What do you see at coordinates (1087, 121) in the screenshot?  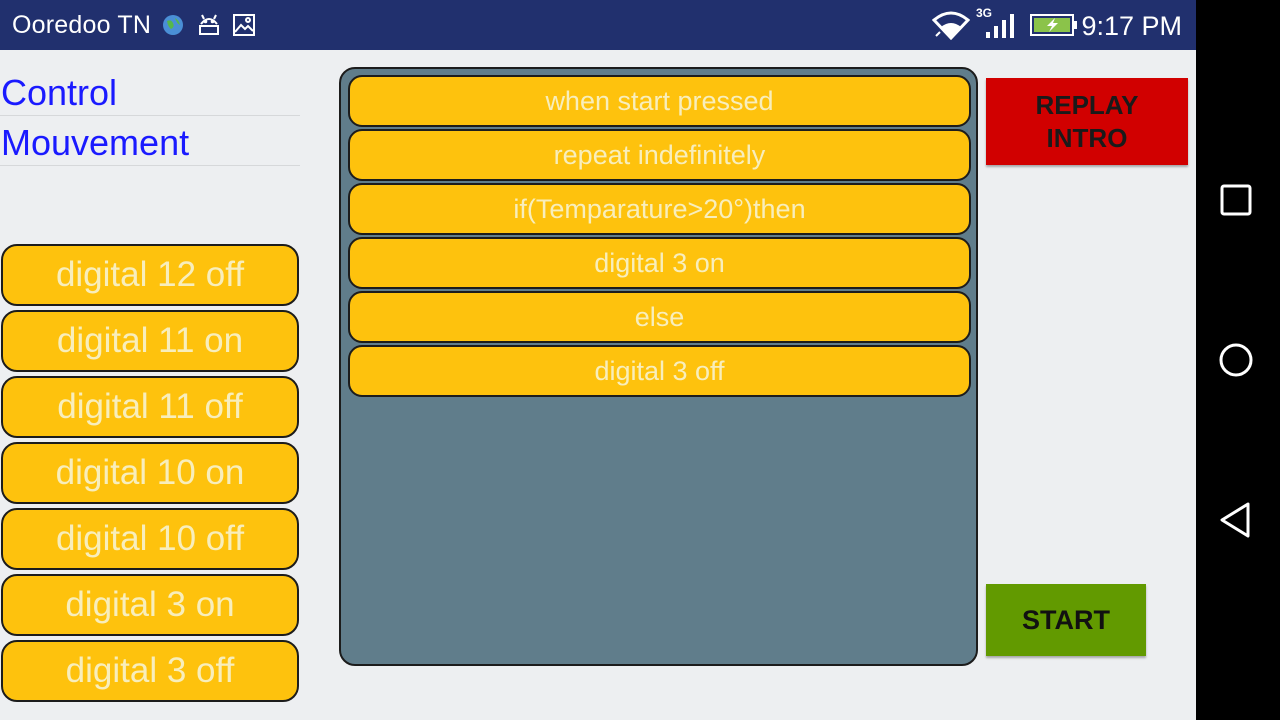 I see `replay-intro-button: REPLAY INTRO` at bounding box center [1087, 121].